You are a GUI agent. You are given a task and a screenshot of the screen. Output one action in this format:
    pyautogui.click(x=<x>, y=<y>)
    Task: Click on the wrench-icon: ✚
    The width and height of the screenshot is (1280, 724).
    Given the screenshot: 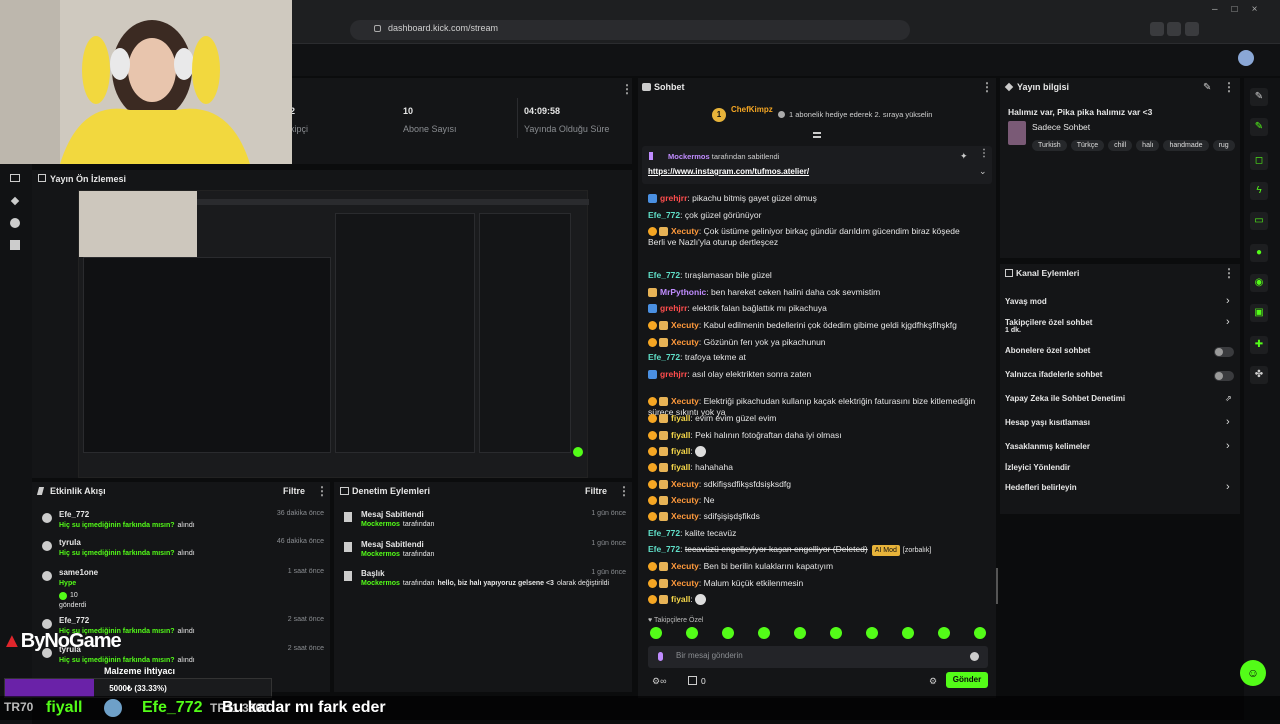 What is the action you would take?
    pyautogui.click(x=1259, y=345)
    